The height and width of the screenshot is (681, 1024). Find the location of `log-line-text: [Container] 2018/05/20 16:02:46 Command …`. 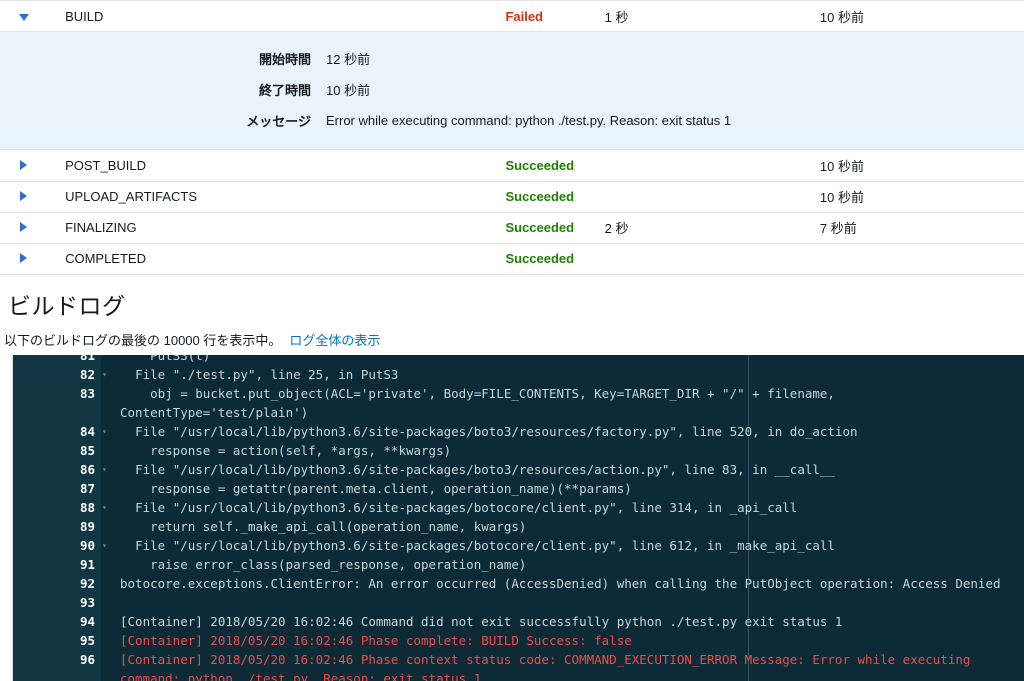

log-line-text: [Container] 2018/05/20 16:02:46 Command … is located at coordinates (481, 621).